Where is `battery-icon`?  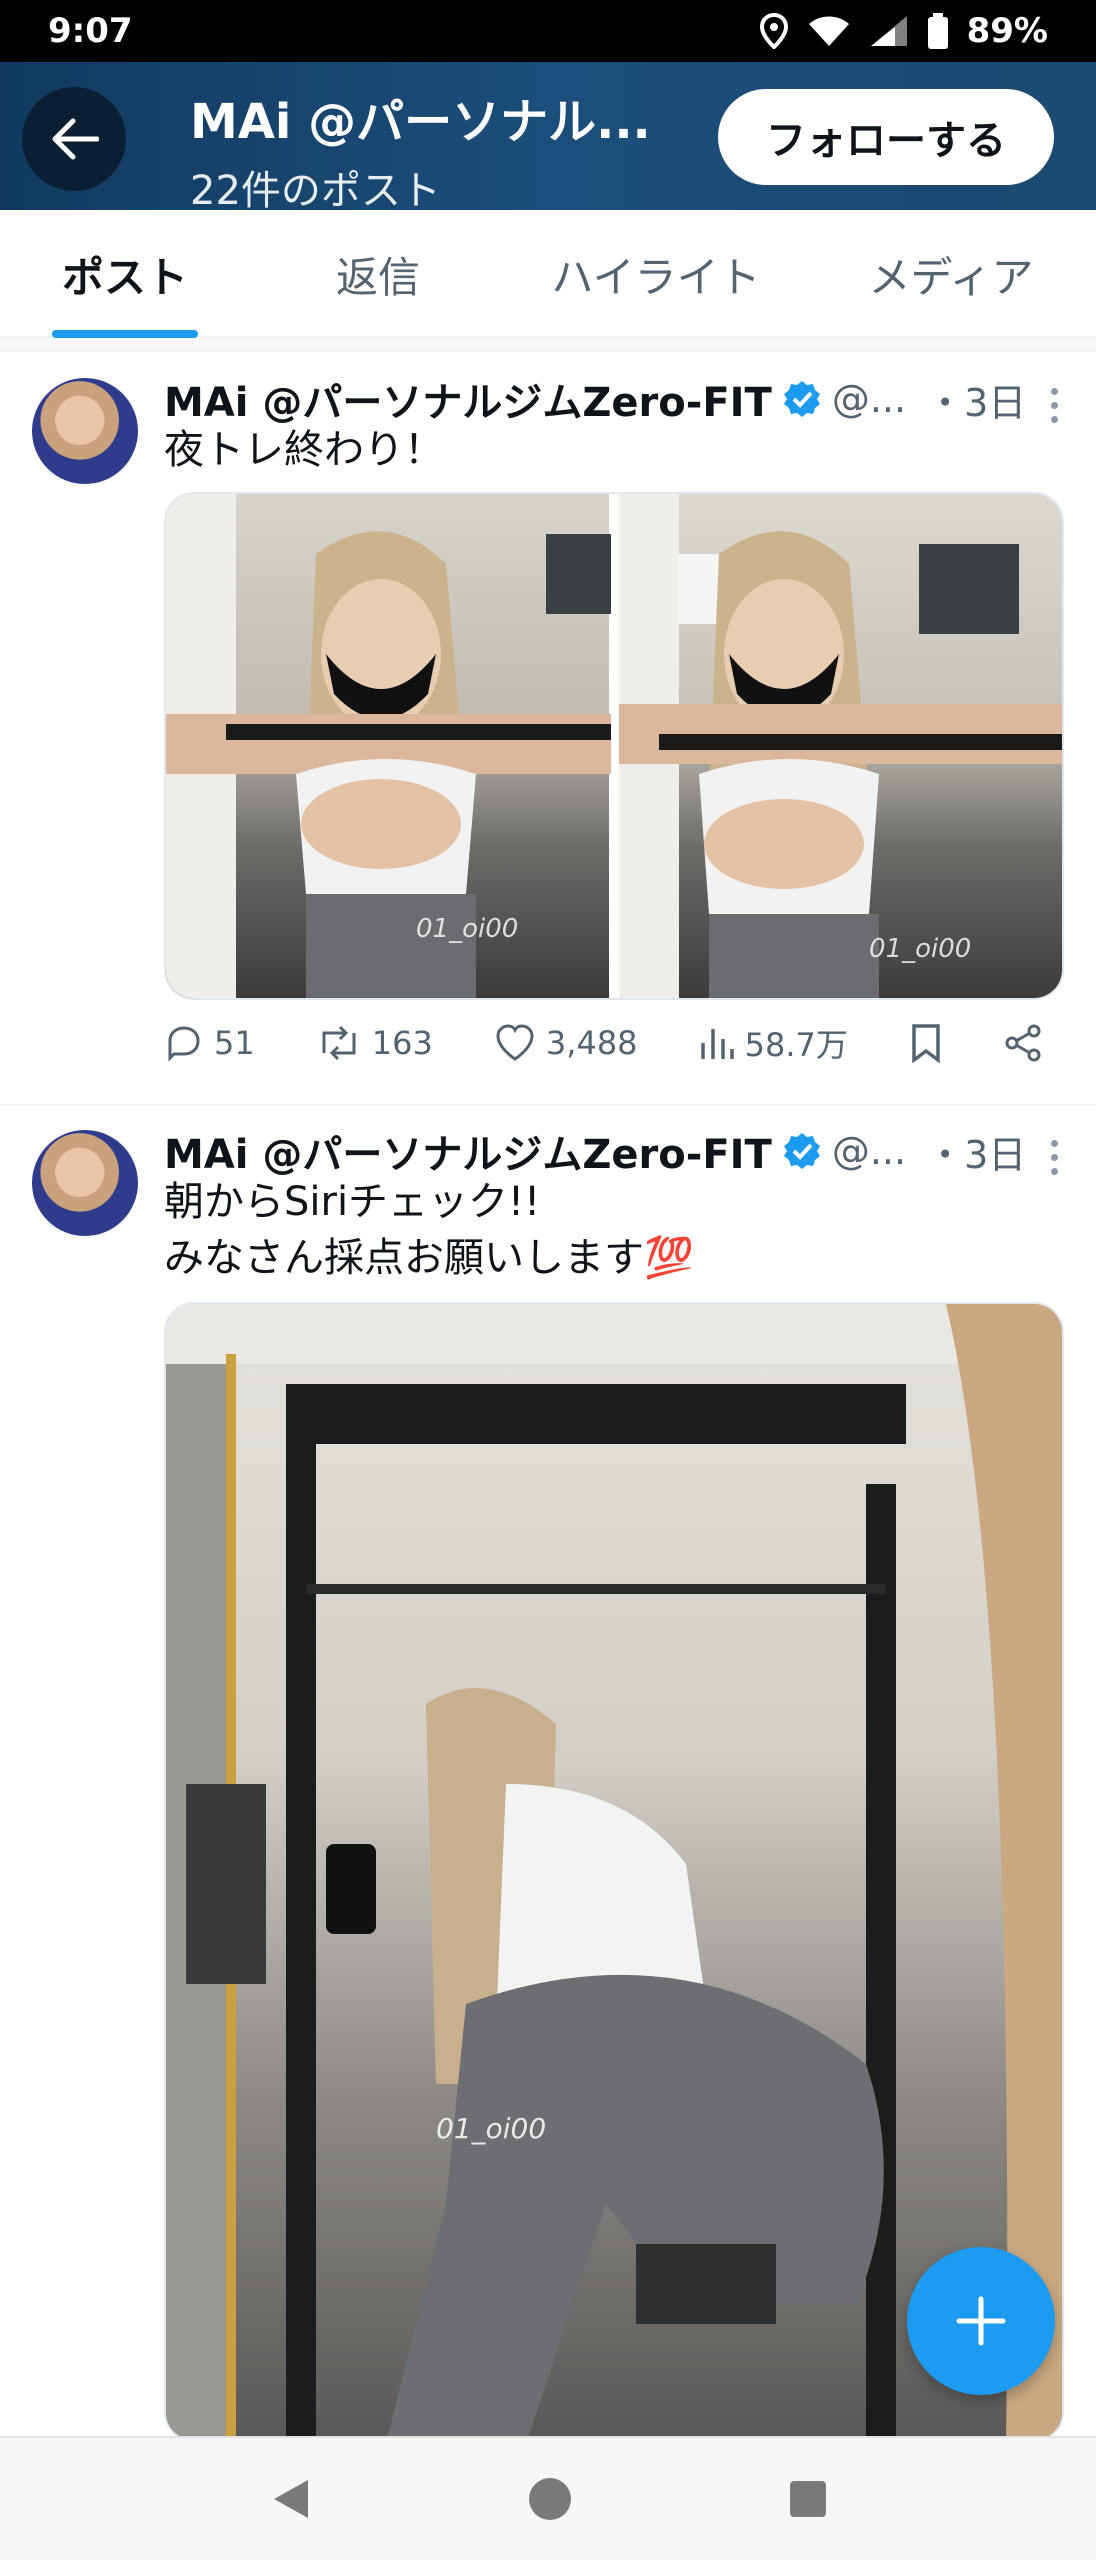
battery-icon is located at coordinates (937, 31).